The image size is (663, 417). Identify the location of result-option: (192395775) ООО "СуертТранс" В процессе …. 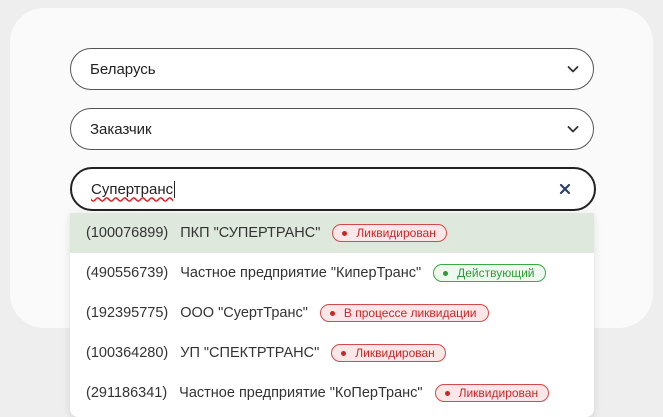
(332, 313).